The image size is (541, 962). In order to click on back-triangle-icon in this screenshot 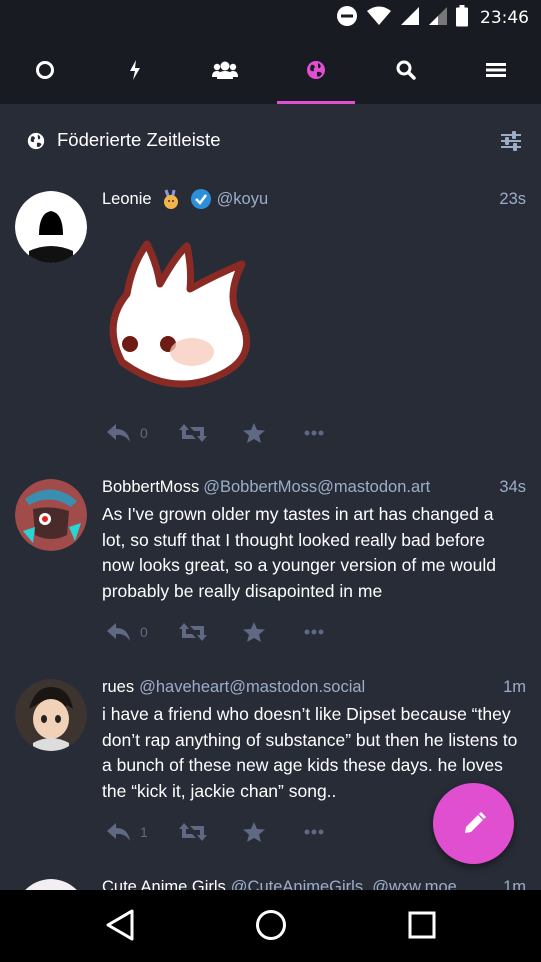, I will do `click(120, 925)`.